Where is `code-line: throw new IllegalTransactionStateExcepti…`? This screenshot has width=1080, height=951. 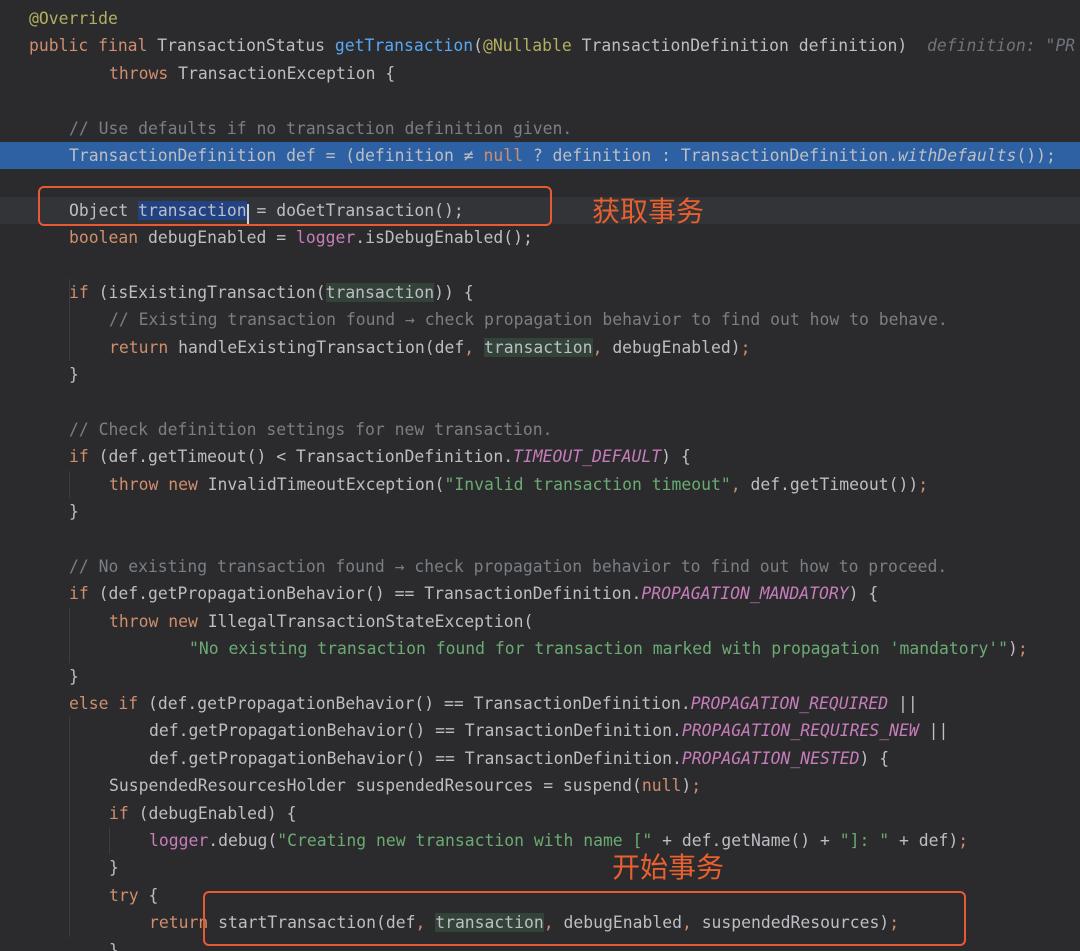
code-line: throw new IllegalTransactionStateExcepti… is located at coordinates (540, 621).